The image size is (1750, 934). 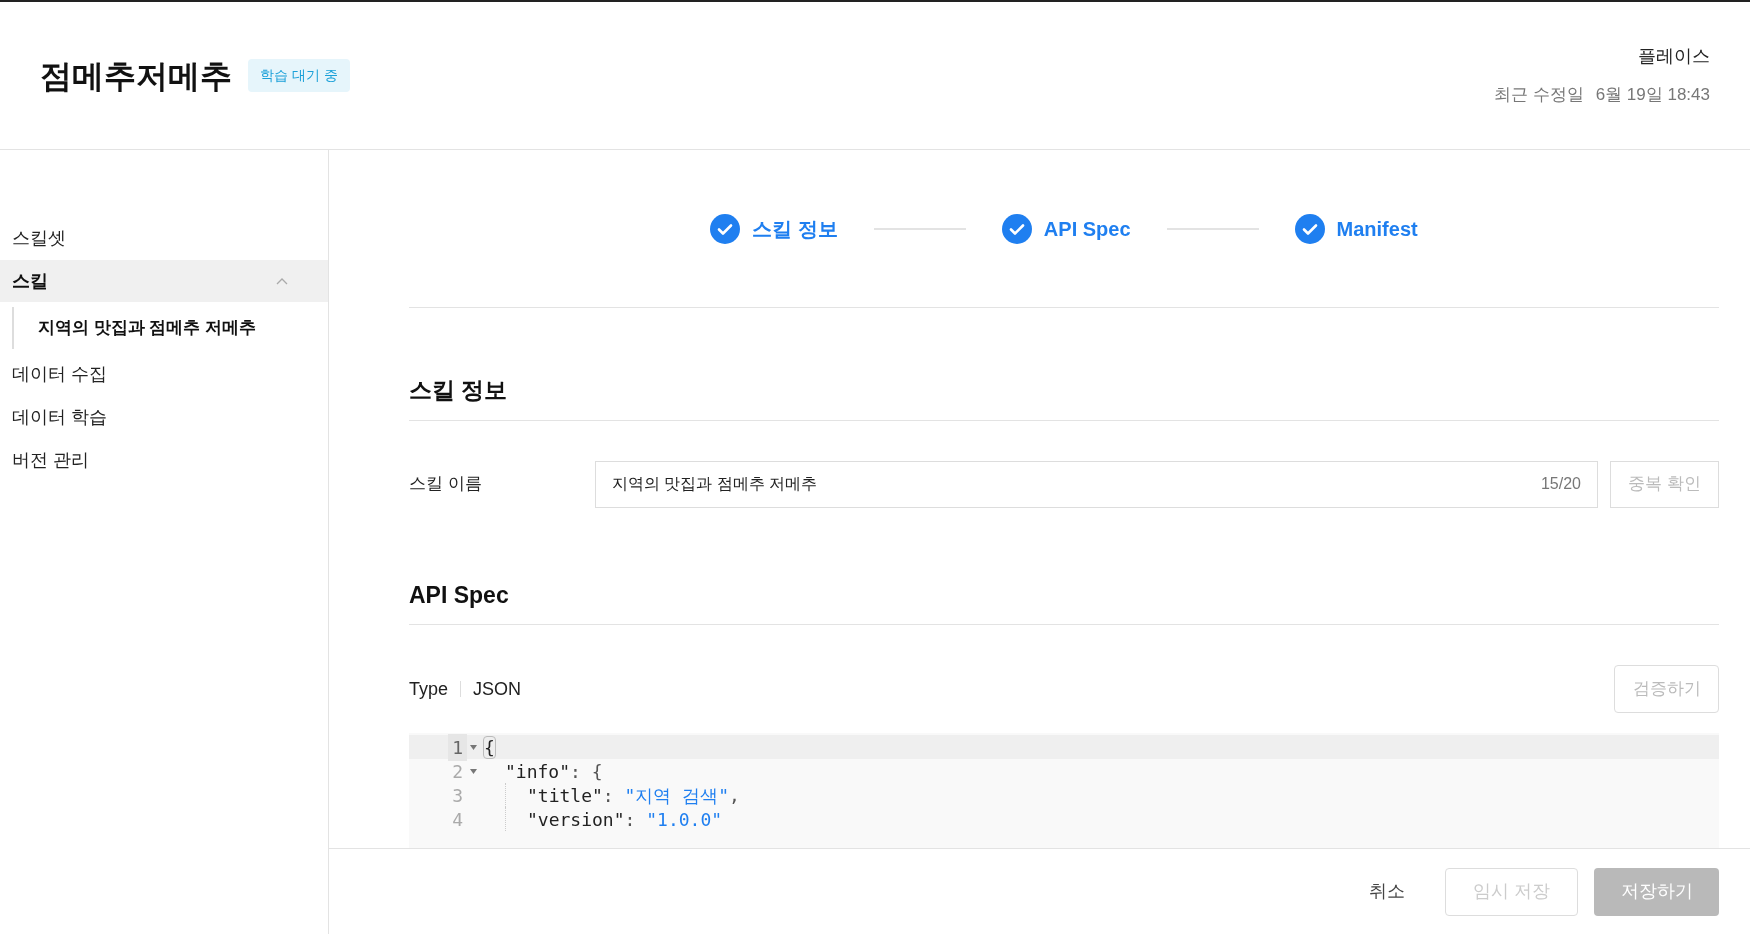 I want to click on modified-label: 최근 수정일, so click(x=1538, y=95).